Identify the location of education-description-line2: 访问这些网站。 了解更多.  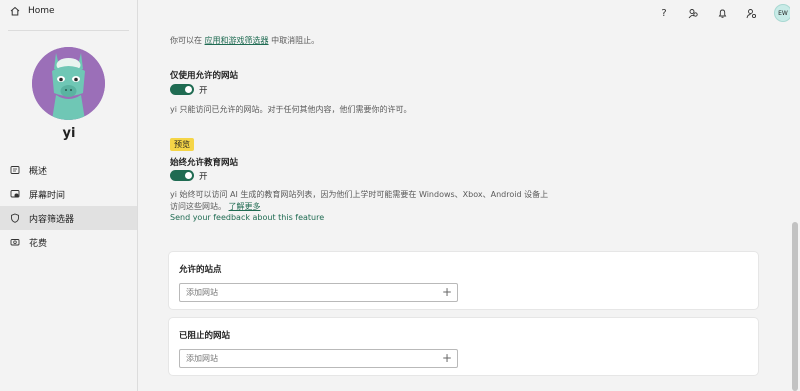
(215, 206).